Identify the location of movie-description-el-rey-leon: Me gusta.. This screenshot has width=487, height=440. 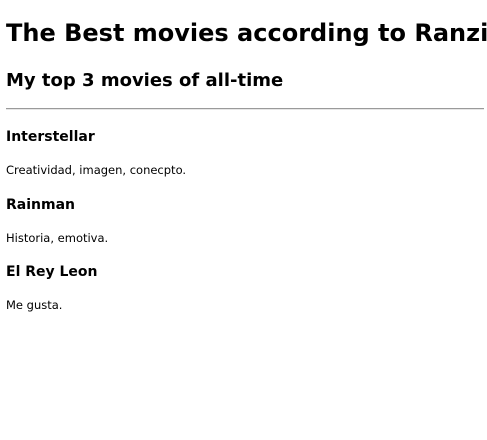
(34, 305).